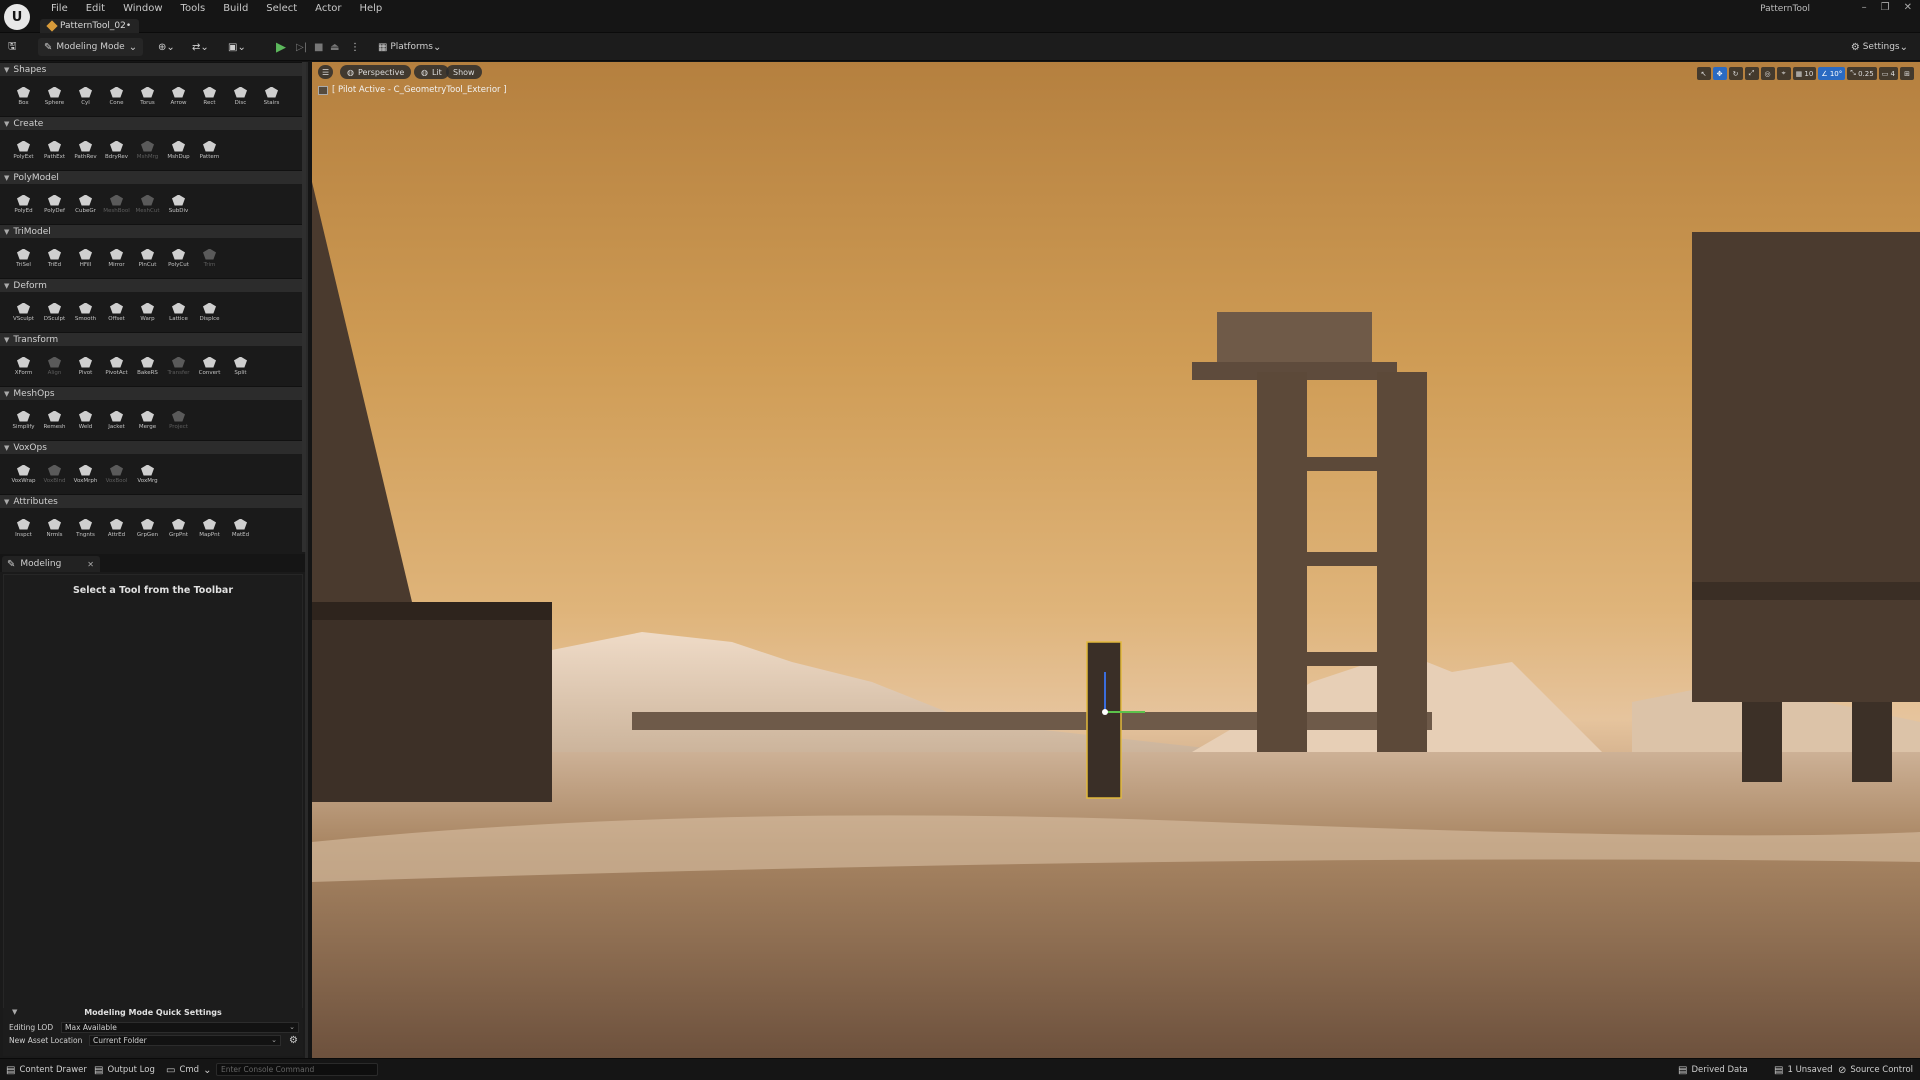  I want to click on tool-button: Pivot, so click(85, 366).